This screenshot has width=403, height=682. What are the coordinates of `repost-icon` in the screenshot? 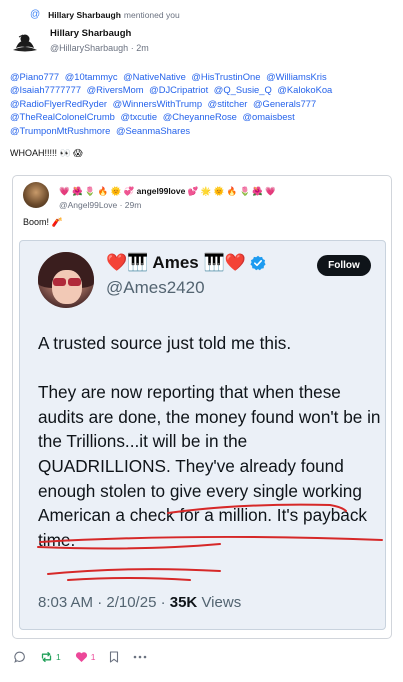 It's located at (46, 657).